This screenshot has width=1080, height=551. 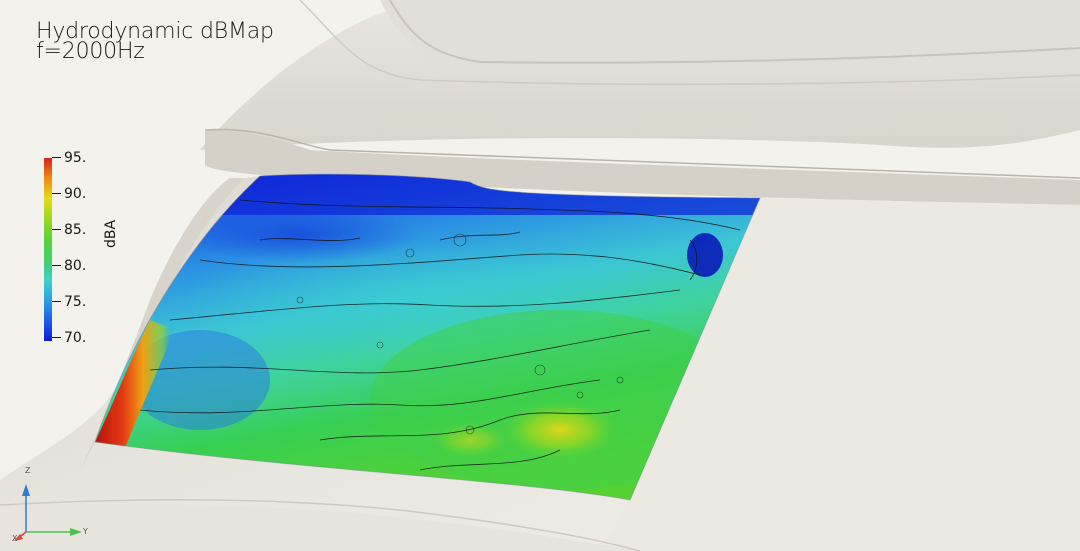 What do you see at coordinates (85, 531) in the screenshot?
I see `y-axis-label: Y` at bounding box center [85, 531].